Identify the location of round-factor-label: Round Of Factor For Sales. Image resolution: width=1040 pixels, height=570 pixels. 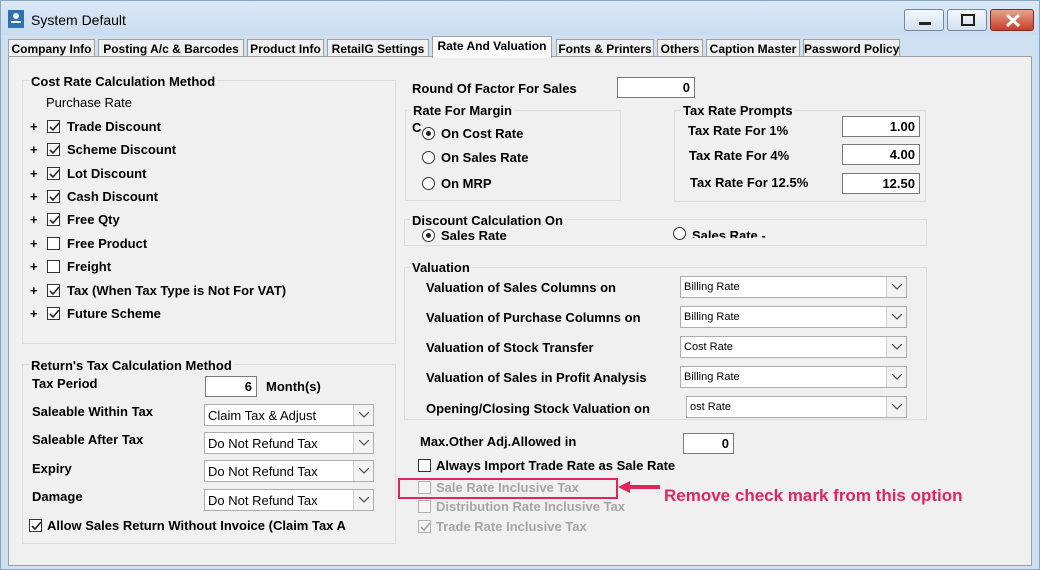
(494, 88).